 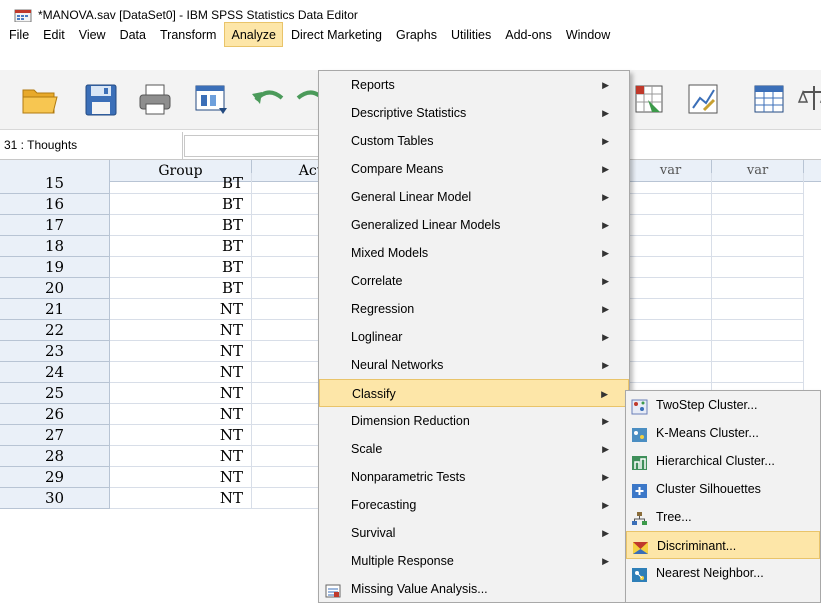 What do you see at coordinates (19, 34) in the screenshot?
I see `menu-file: File` at bounding box center [19, 34].